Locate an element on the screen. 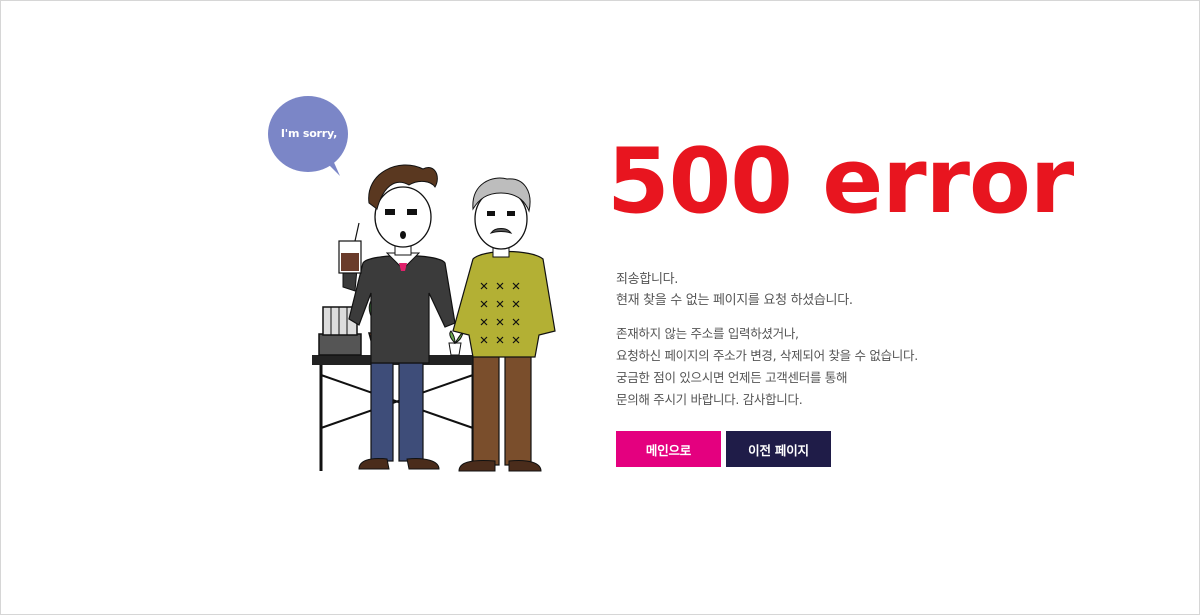 This screenshot has width=1200, height=615. error-title: 500 error is located at coordinates (840, 181).